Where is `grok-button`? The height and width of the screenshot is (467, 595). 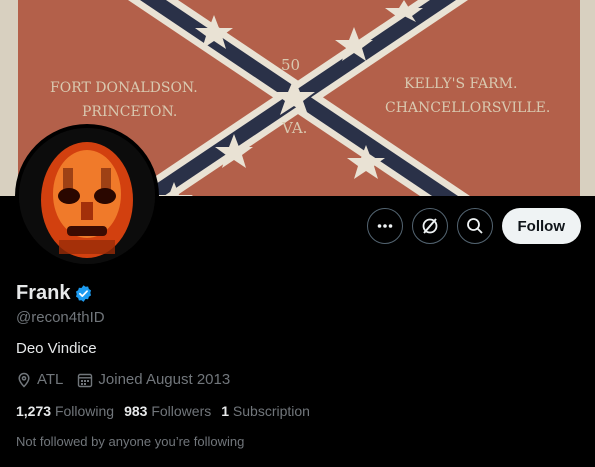
grok-button is located at coordinates (429, 226).